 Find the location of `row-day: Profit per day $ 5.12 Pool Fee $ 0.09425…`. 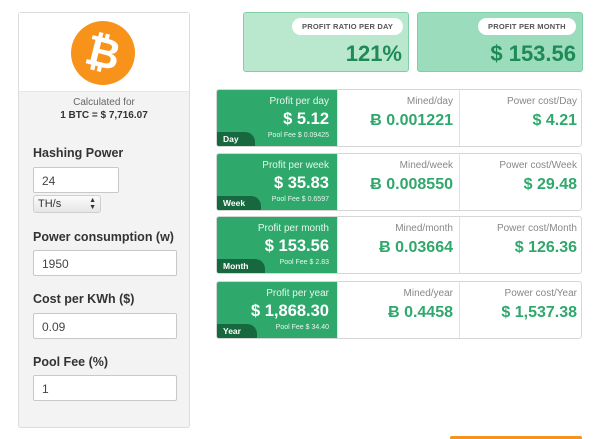

row-day: Profit per day $ 5.12 Pool Fee $ 0.09425… is located at coordinates (399, 118).